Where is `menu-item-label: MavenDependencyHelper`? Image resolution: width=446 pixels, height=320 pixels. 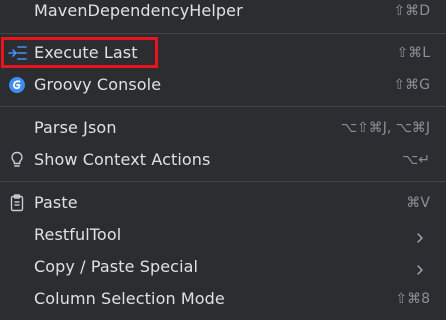
menu-item-label: MavenDependencyHelper is located at coordinates (138, 10).